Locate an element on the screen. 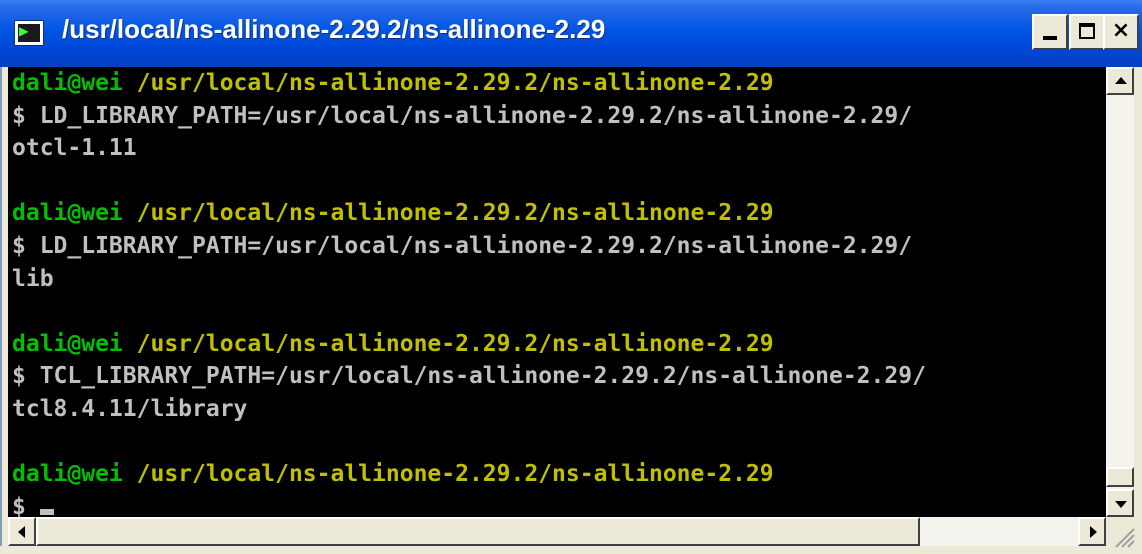 The height and width of the screenshot is (554, 1142). window-border-right is located at coordinates (1138, 292).